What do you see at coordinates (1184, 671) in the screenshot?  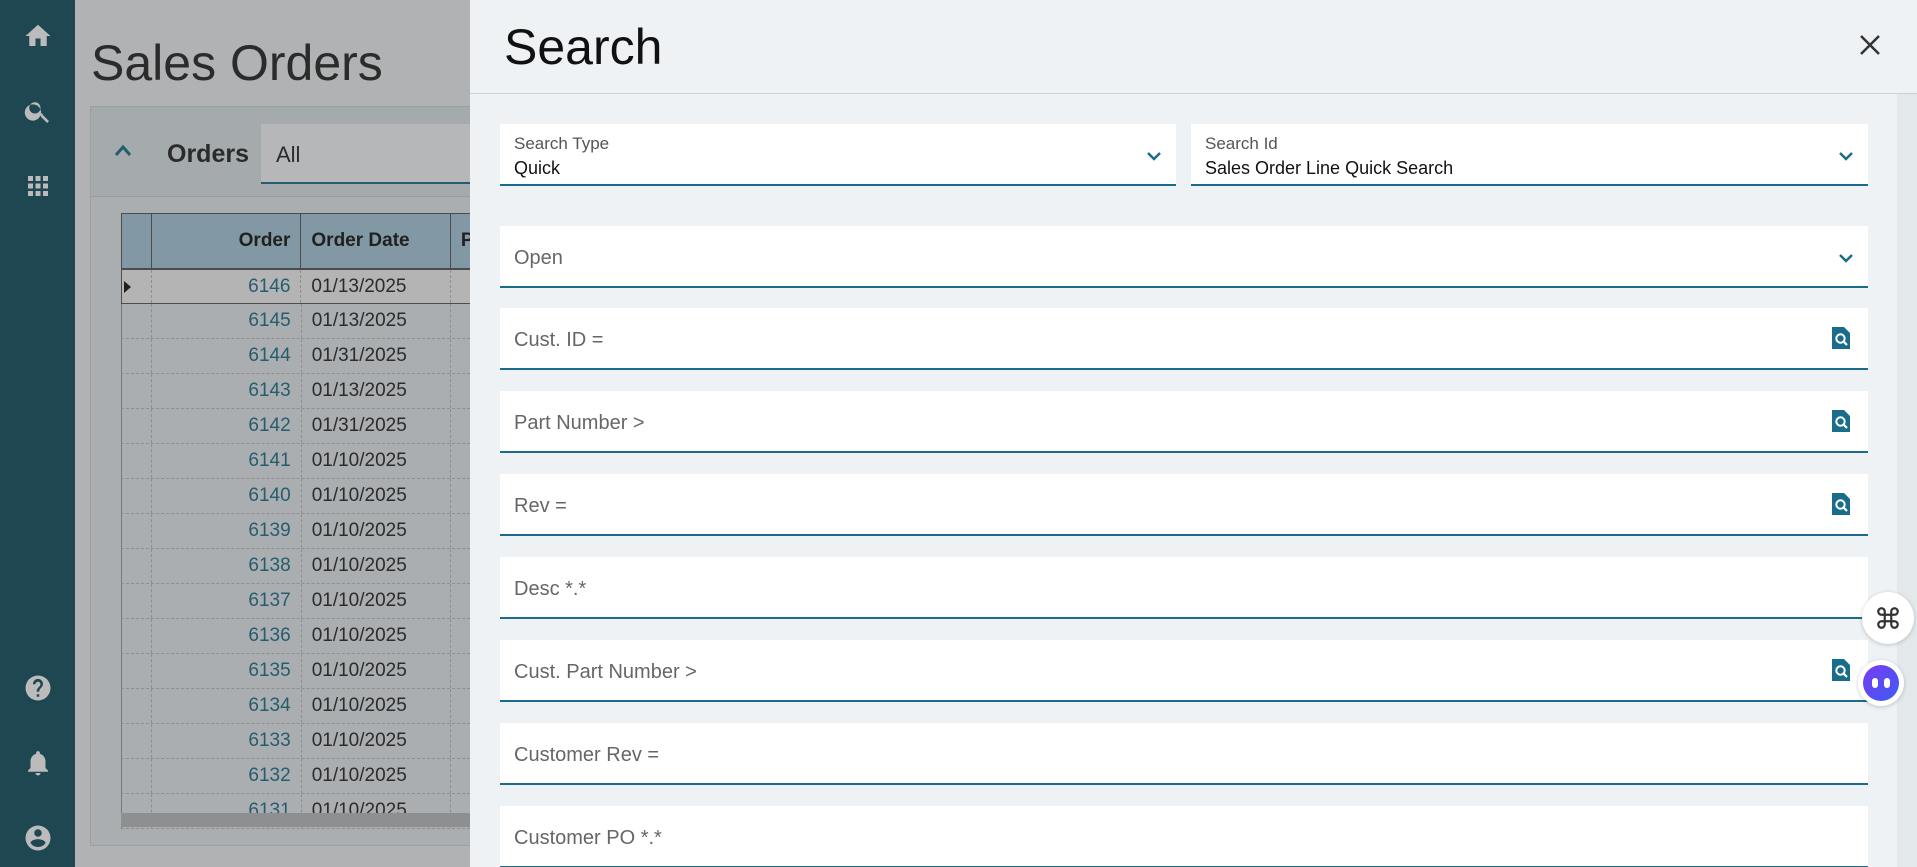 I see `search-field-input: Cust. Part Number >` at bounding box center [1184, 671].